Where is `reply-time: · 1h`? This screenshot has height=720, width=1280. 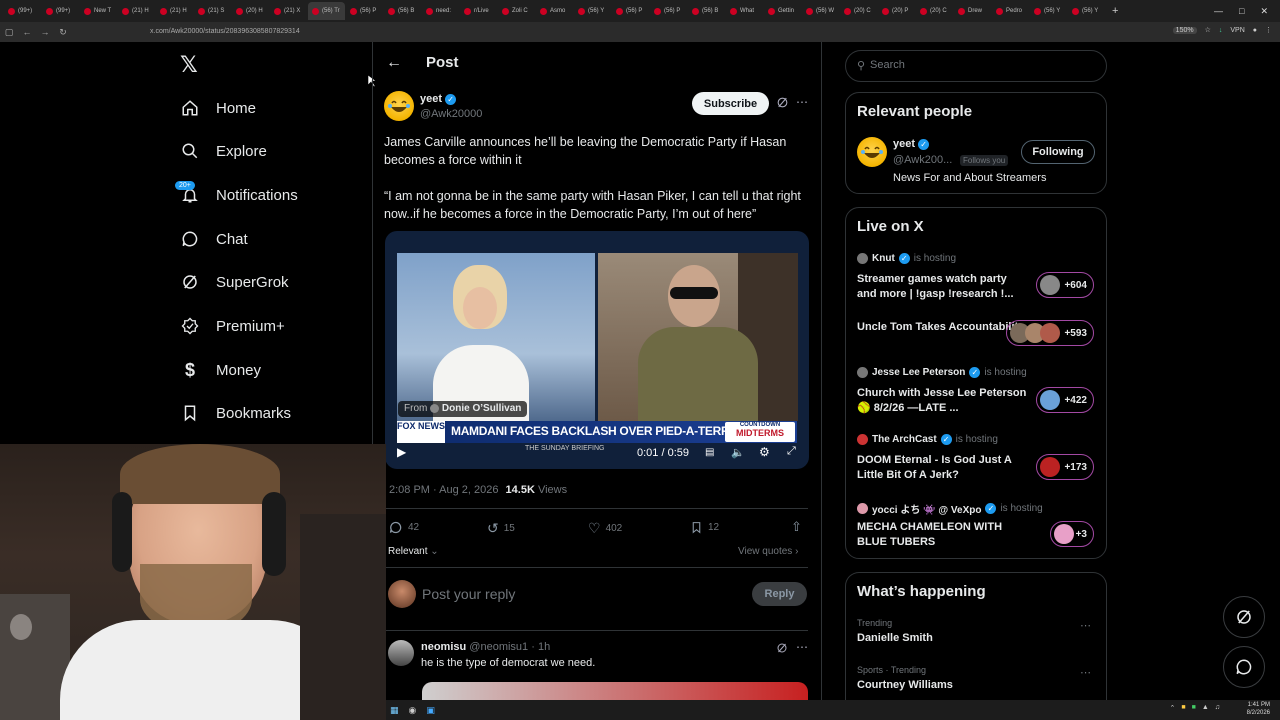 reply-time: · 1h is located at coordinates (540, 647).